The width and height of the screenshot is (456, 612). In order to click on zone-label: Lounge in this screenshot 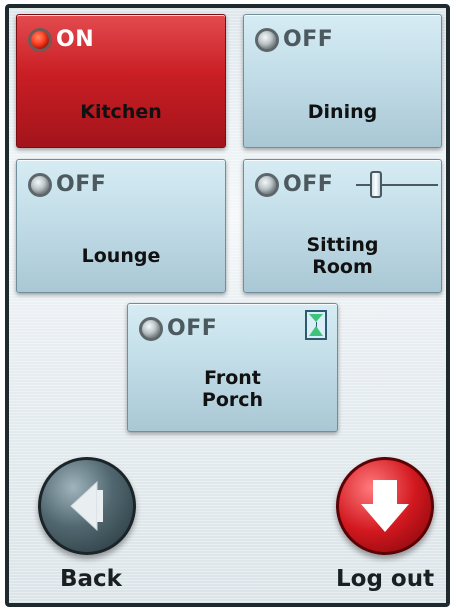, I will do `click(121, 256)`.